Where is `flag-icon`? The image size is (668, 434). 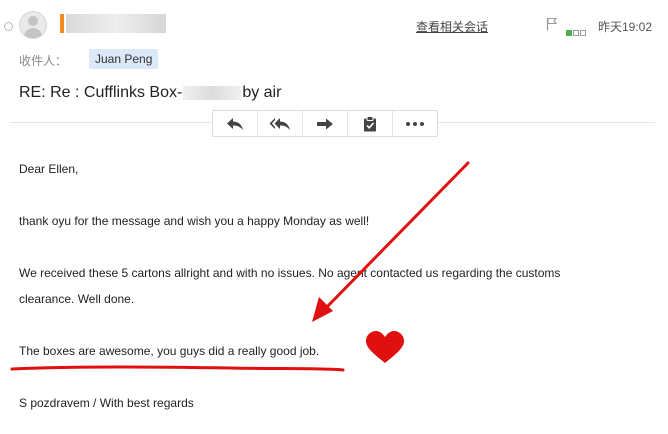 flag-icon is located at coordinates (552, 24).